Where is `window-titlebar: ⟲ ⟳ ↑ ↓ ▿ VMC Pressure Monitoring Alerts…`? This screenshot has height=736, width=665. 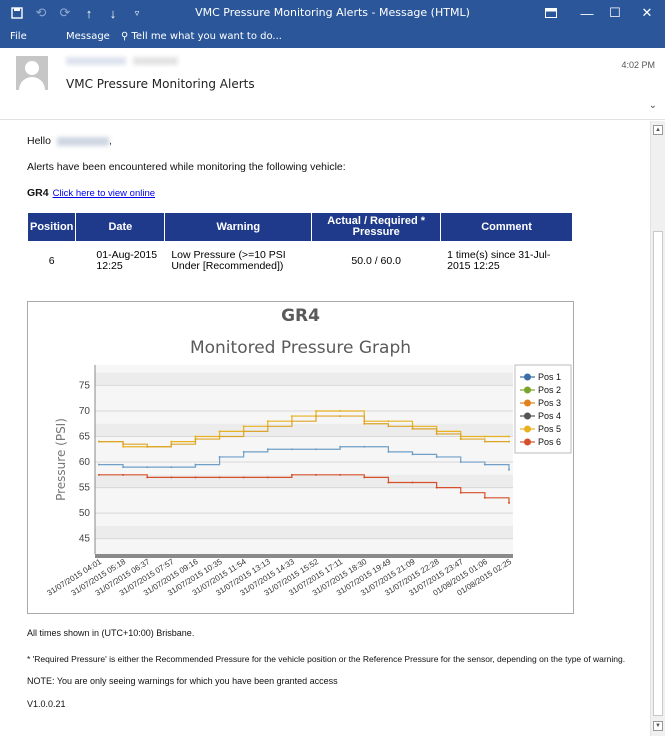
window-titlebar: ⟲ ⟳ ↑ ↓ ▿ VMC Pressure Monitoring Alerts… is located at coordinates (332, 24).